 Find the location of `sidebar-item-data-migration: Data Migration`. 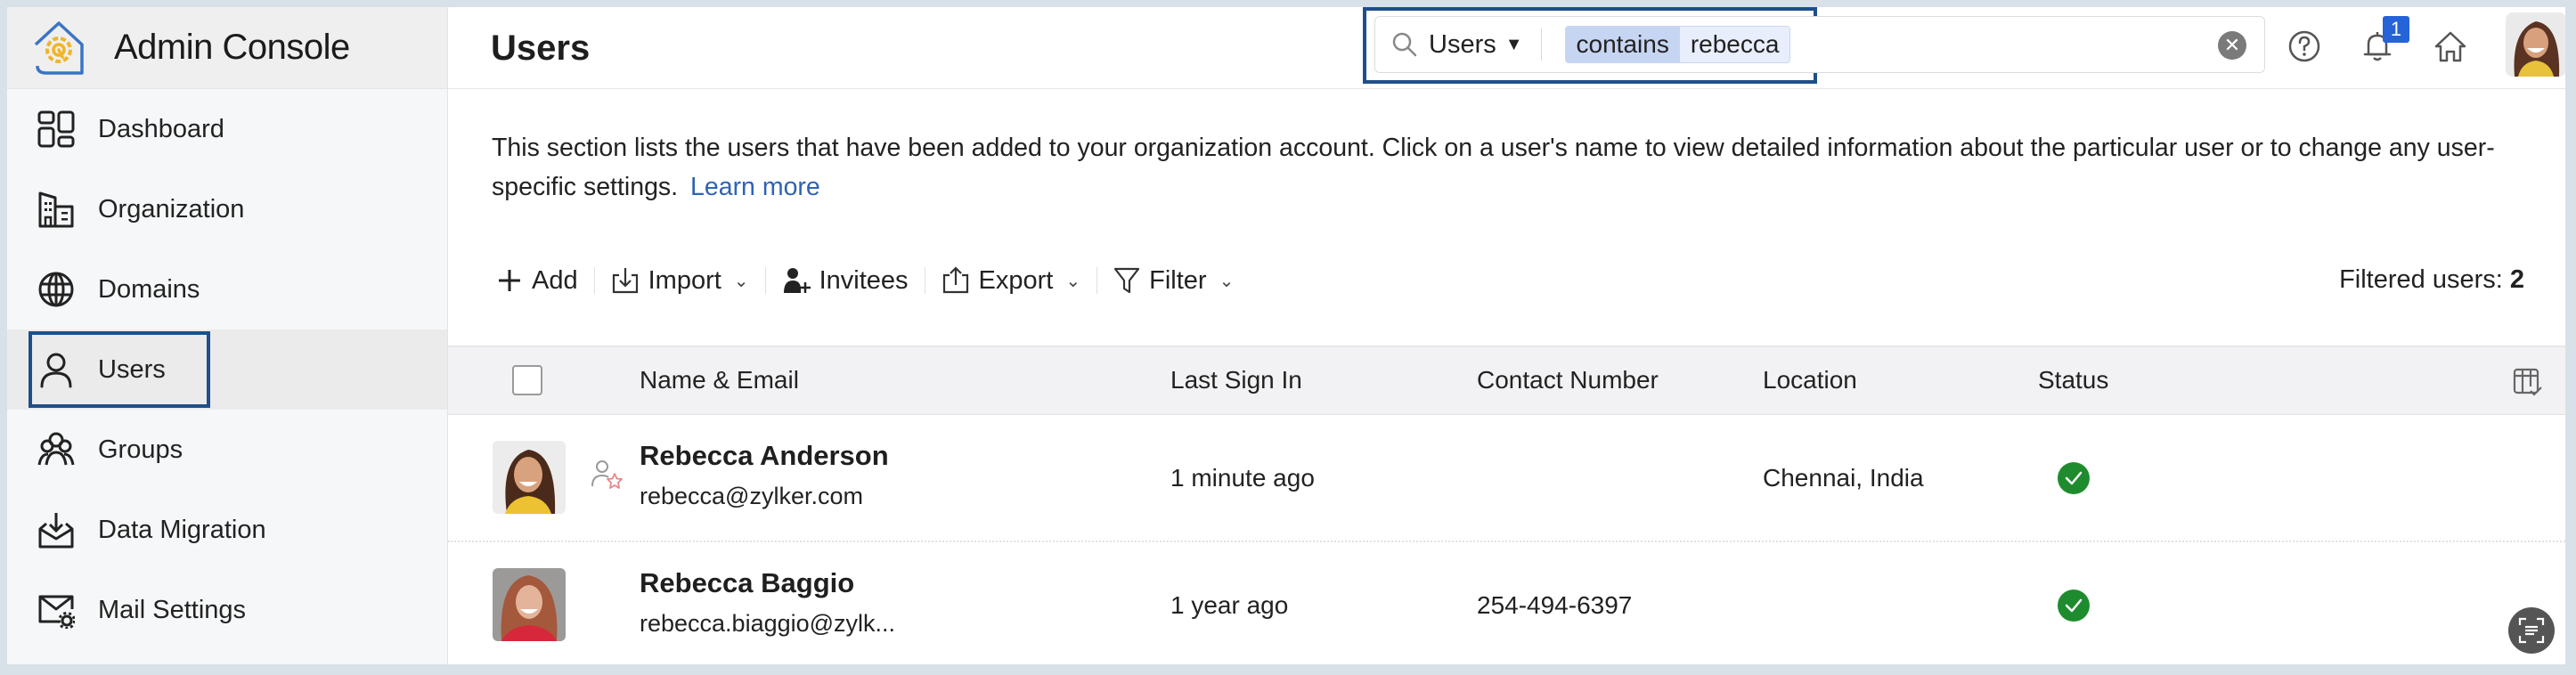

sidebar-item-data-migration: Data Migration is located at coordinates (227, 530).